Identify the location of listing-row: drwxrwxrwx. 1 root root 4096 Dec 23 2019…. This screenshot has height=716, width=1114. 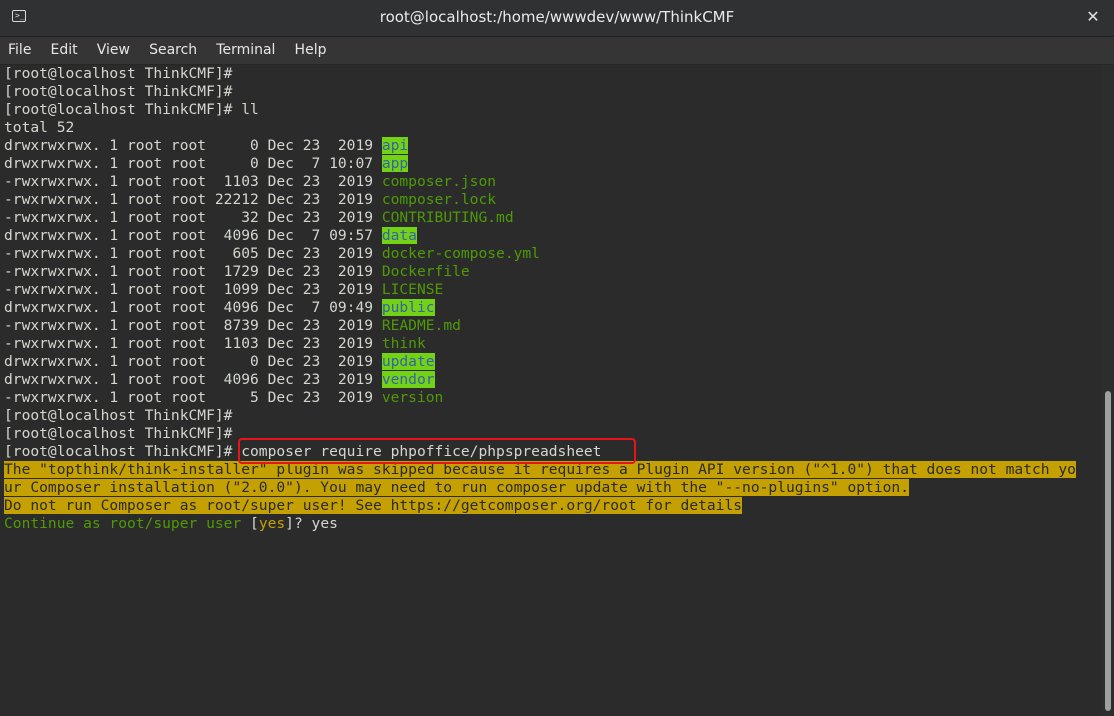
(219, 380).